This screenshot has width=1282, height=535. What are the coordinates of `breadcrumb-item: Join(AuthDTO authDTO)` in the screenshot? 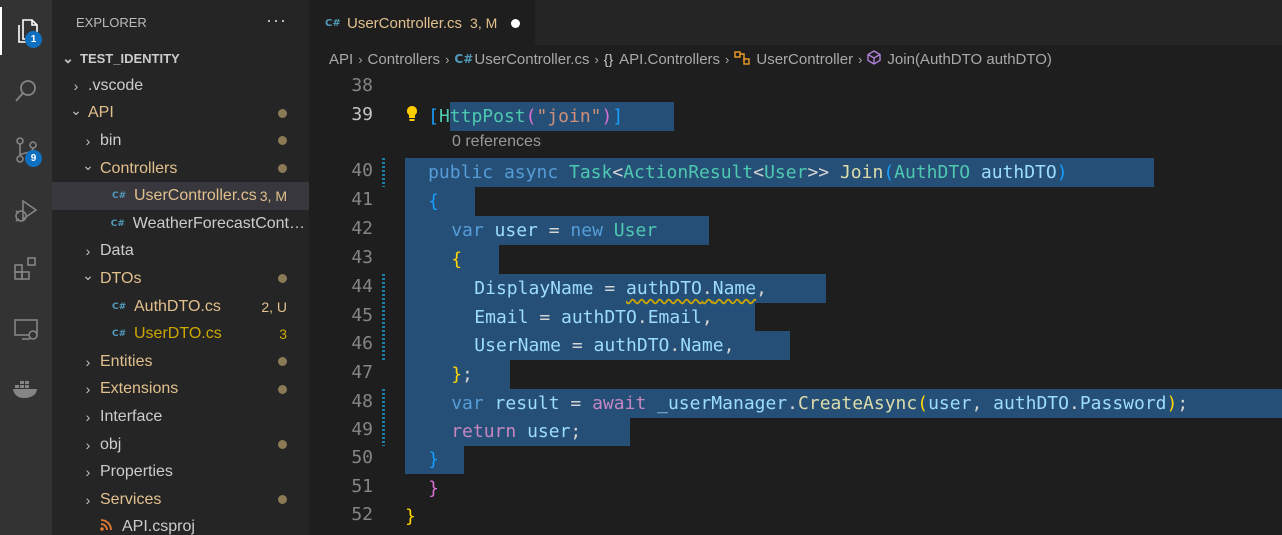 It's located at (969, 59).